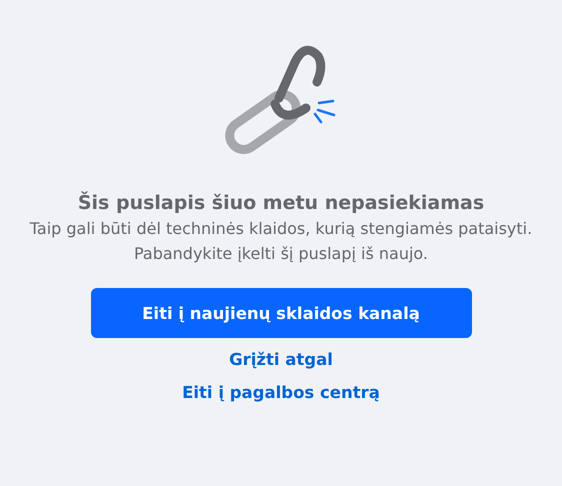 The image size is (562, 486). I want to click on error-message: Taip gali būti dėl techninės klaidos, kurią stengiamės pataisyti. Pabandykite įkelti šį puslapį iš naujo., so click(281, 241).